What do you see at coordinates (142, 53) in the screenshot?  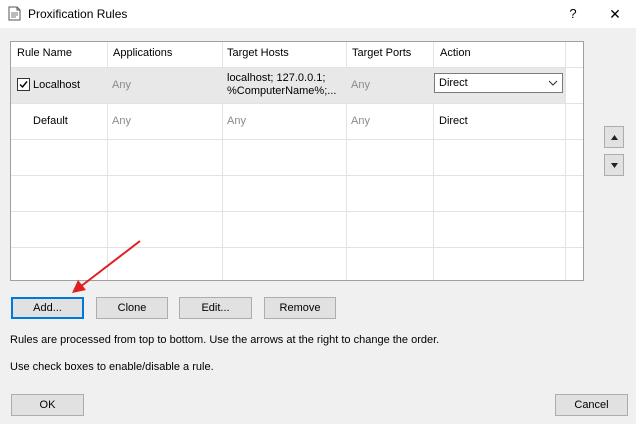 I see `column-header-applications: Applications` at bounding box center [142, 53].